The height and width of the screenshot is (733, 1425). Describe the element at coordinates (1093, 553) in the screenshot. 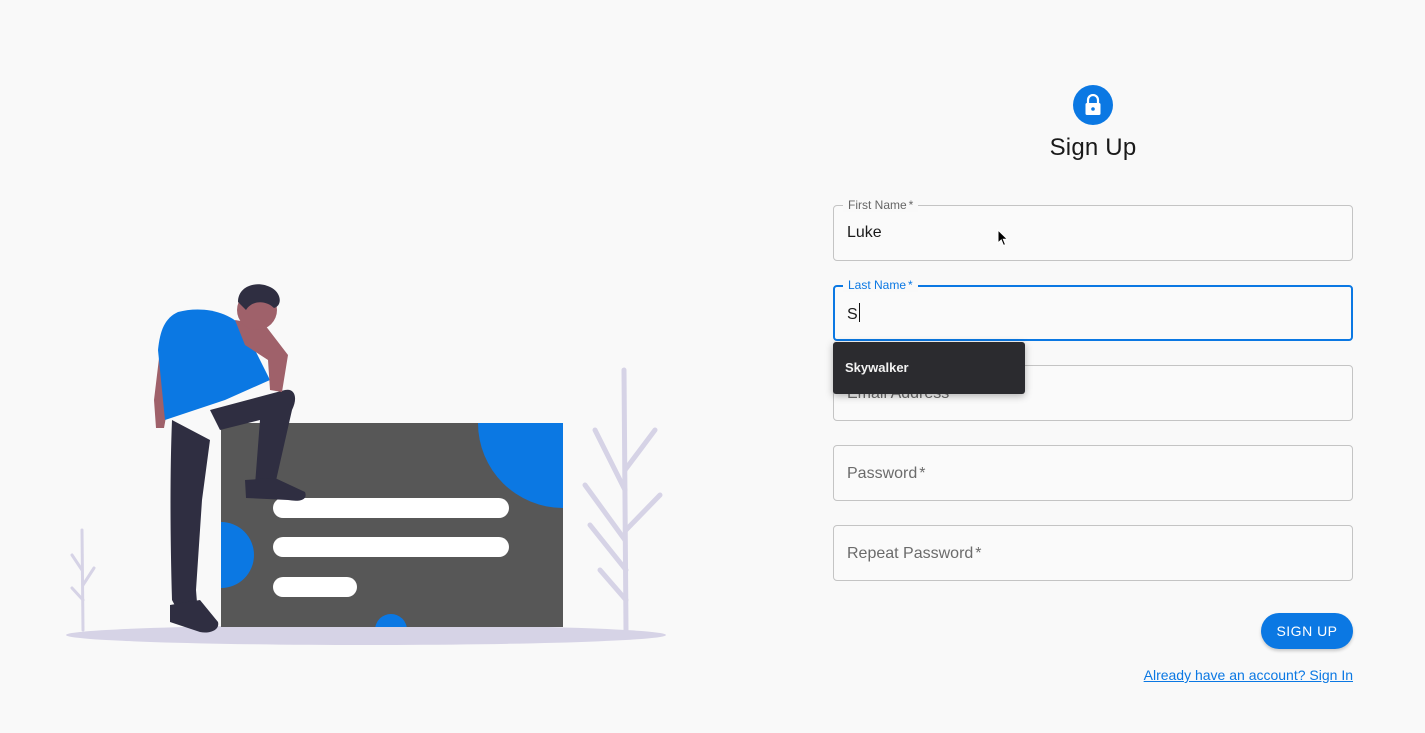

I see `repeat-password-field: Repeat Password *` at that location.